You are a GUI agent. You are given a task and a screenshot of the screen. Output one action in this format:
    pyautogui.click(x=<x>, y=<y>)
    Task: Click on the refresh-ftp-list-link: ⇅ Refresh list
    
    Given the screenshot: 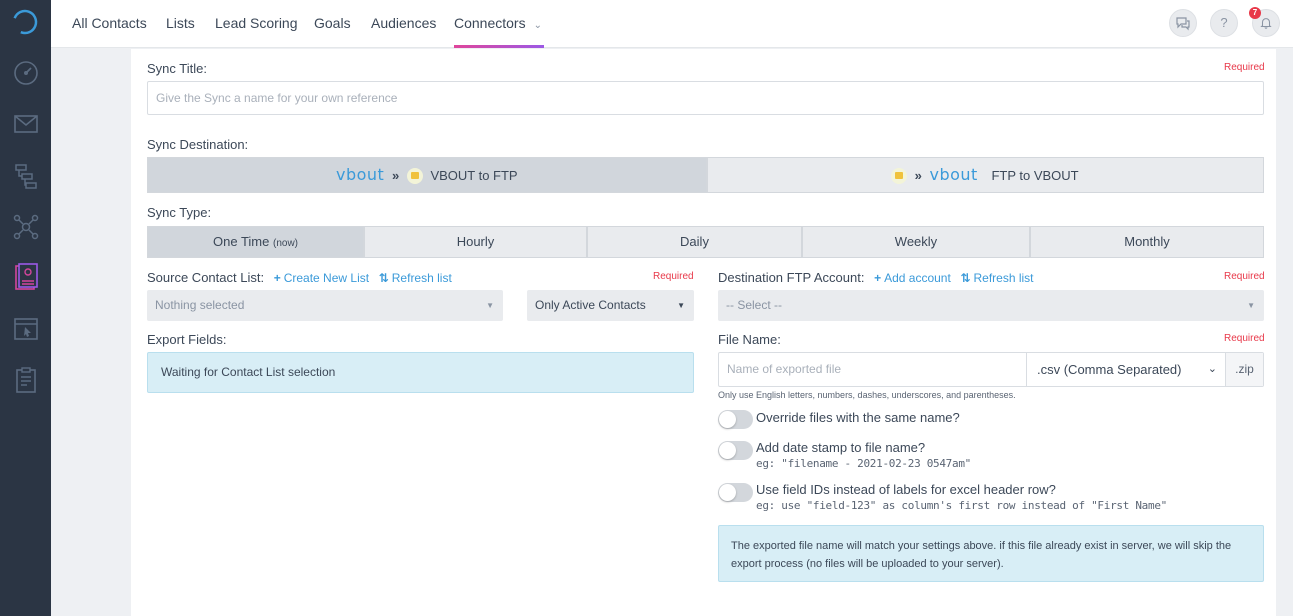 What is the action you would take?
    pyautogui.click(x=996, y=278)
    